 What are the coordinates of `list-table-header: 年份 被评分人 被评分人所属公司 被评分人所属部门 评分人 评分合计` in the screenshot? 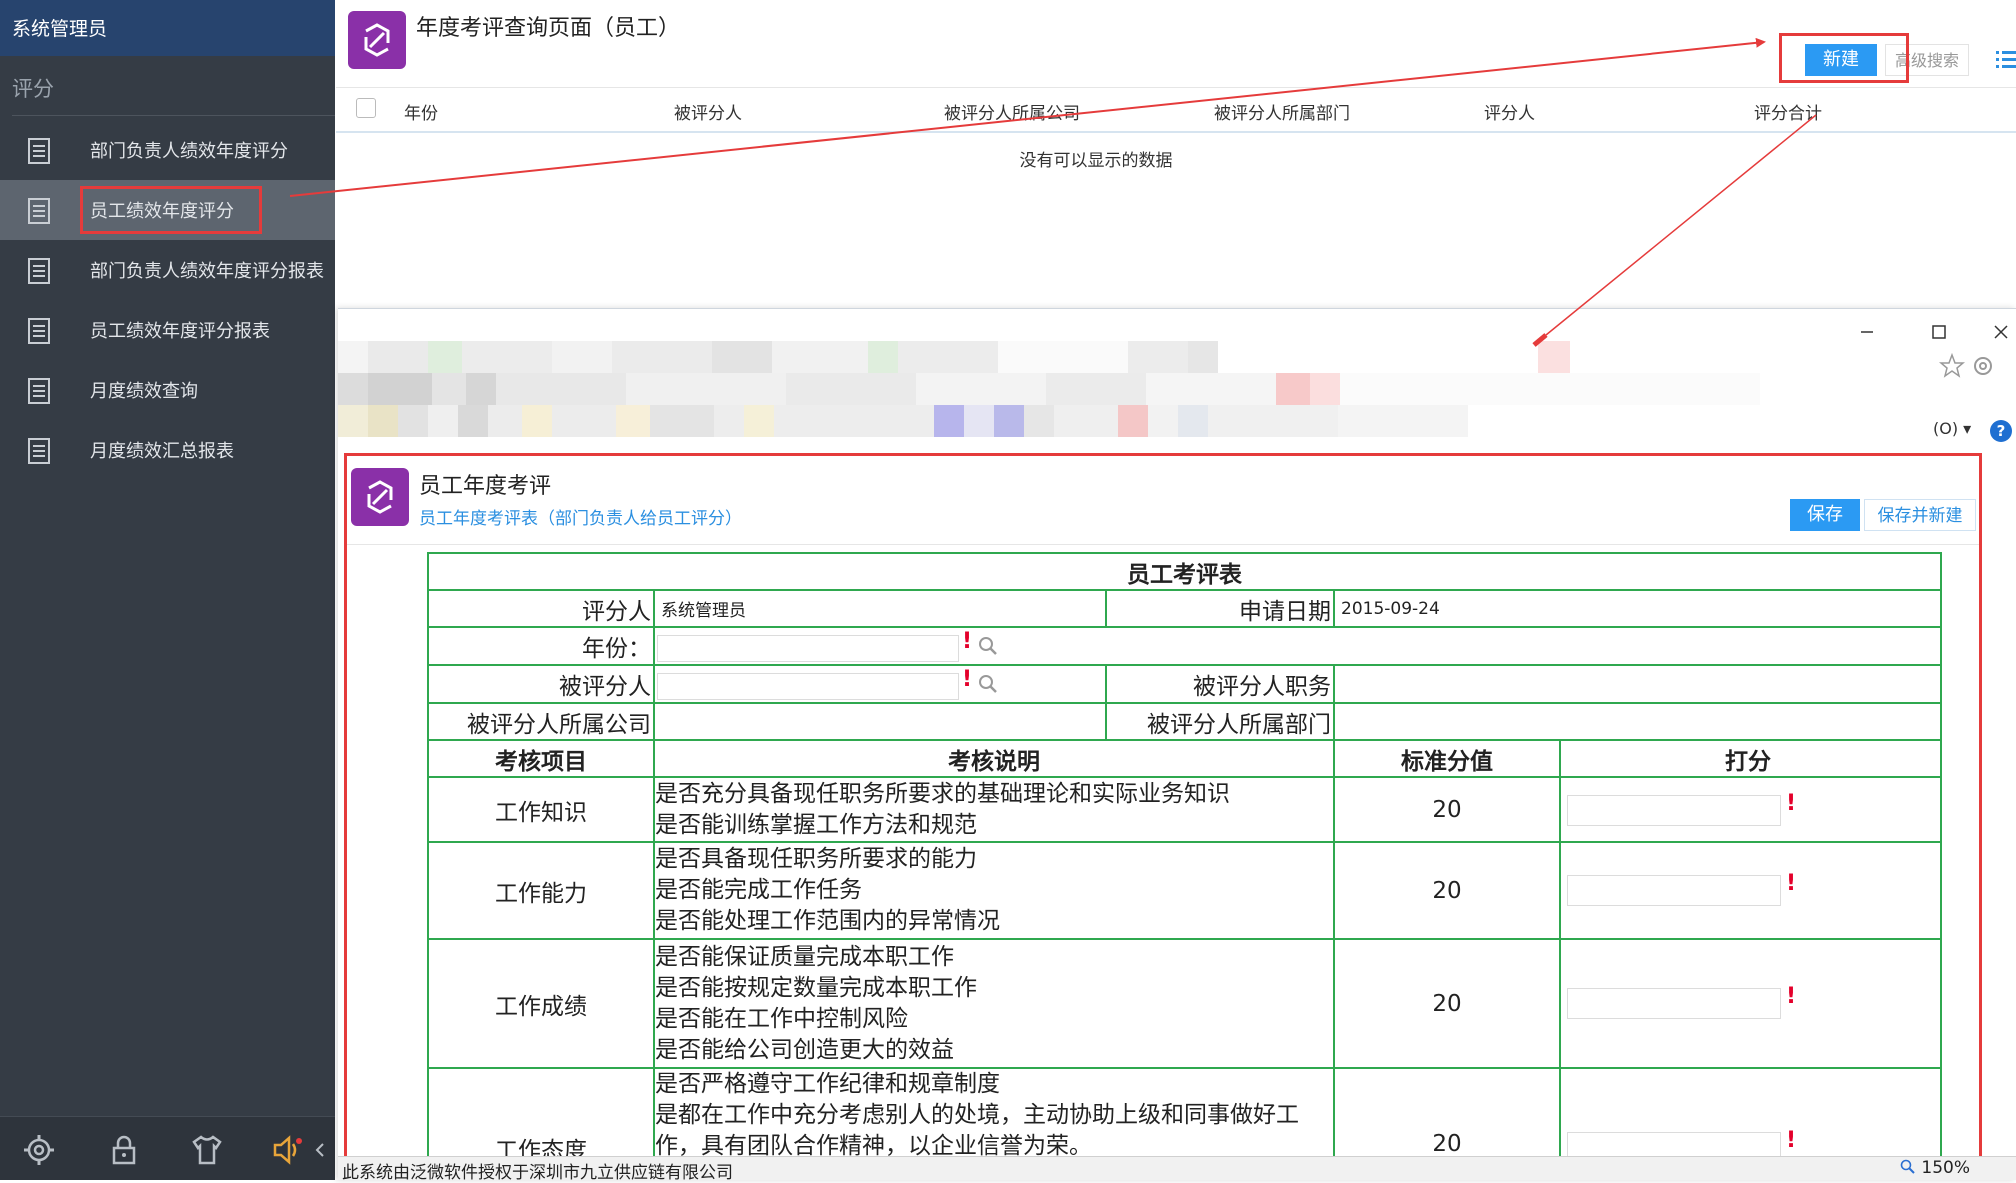 It's located at (1176, 110).